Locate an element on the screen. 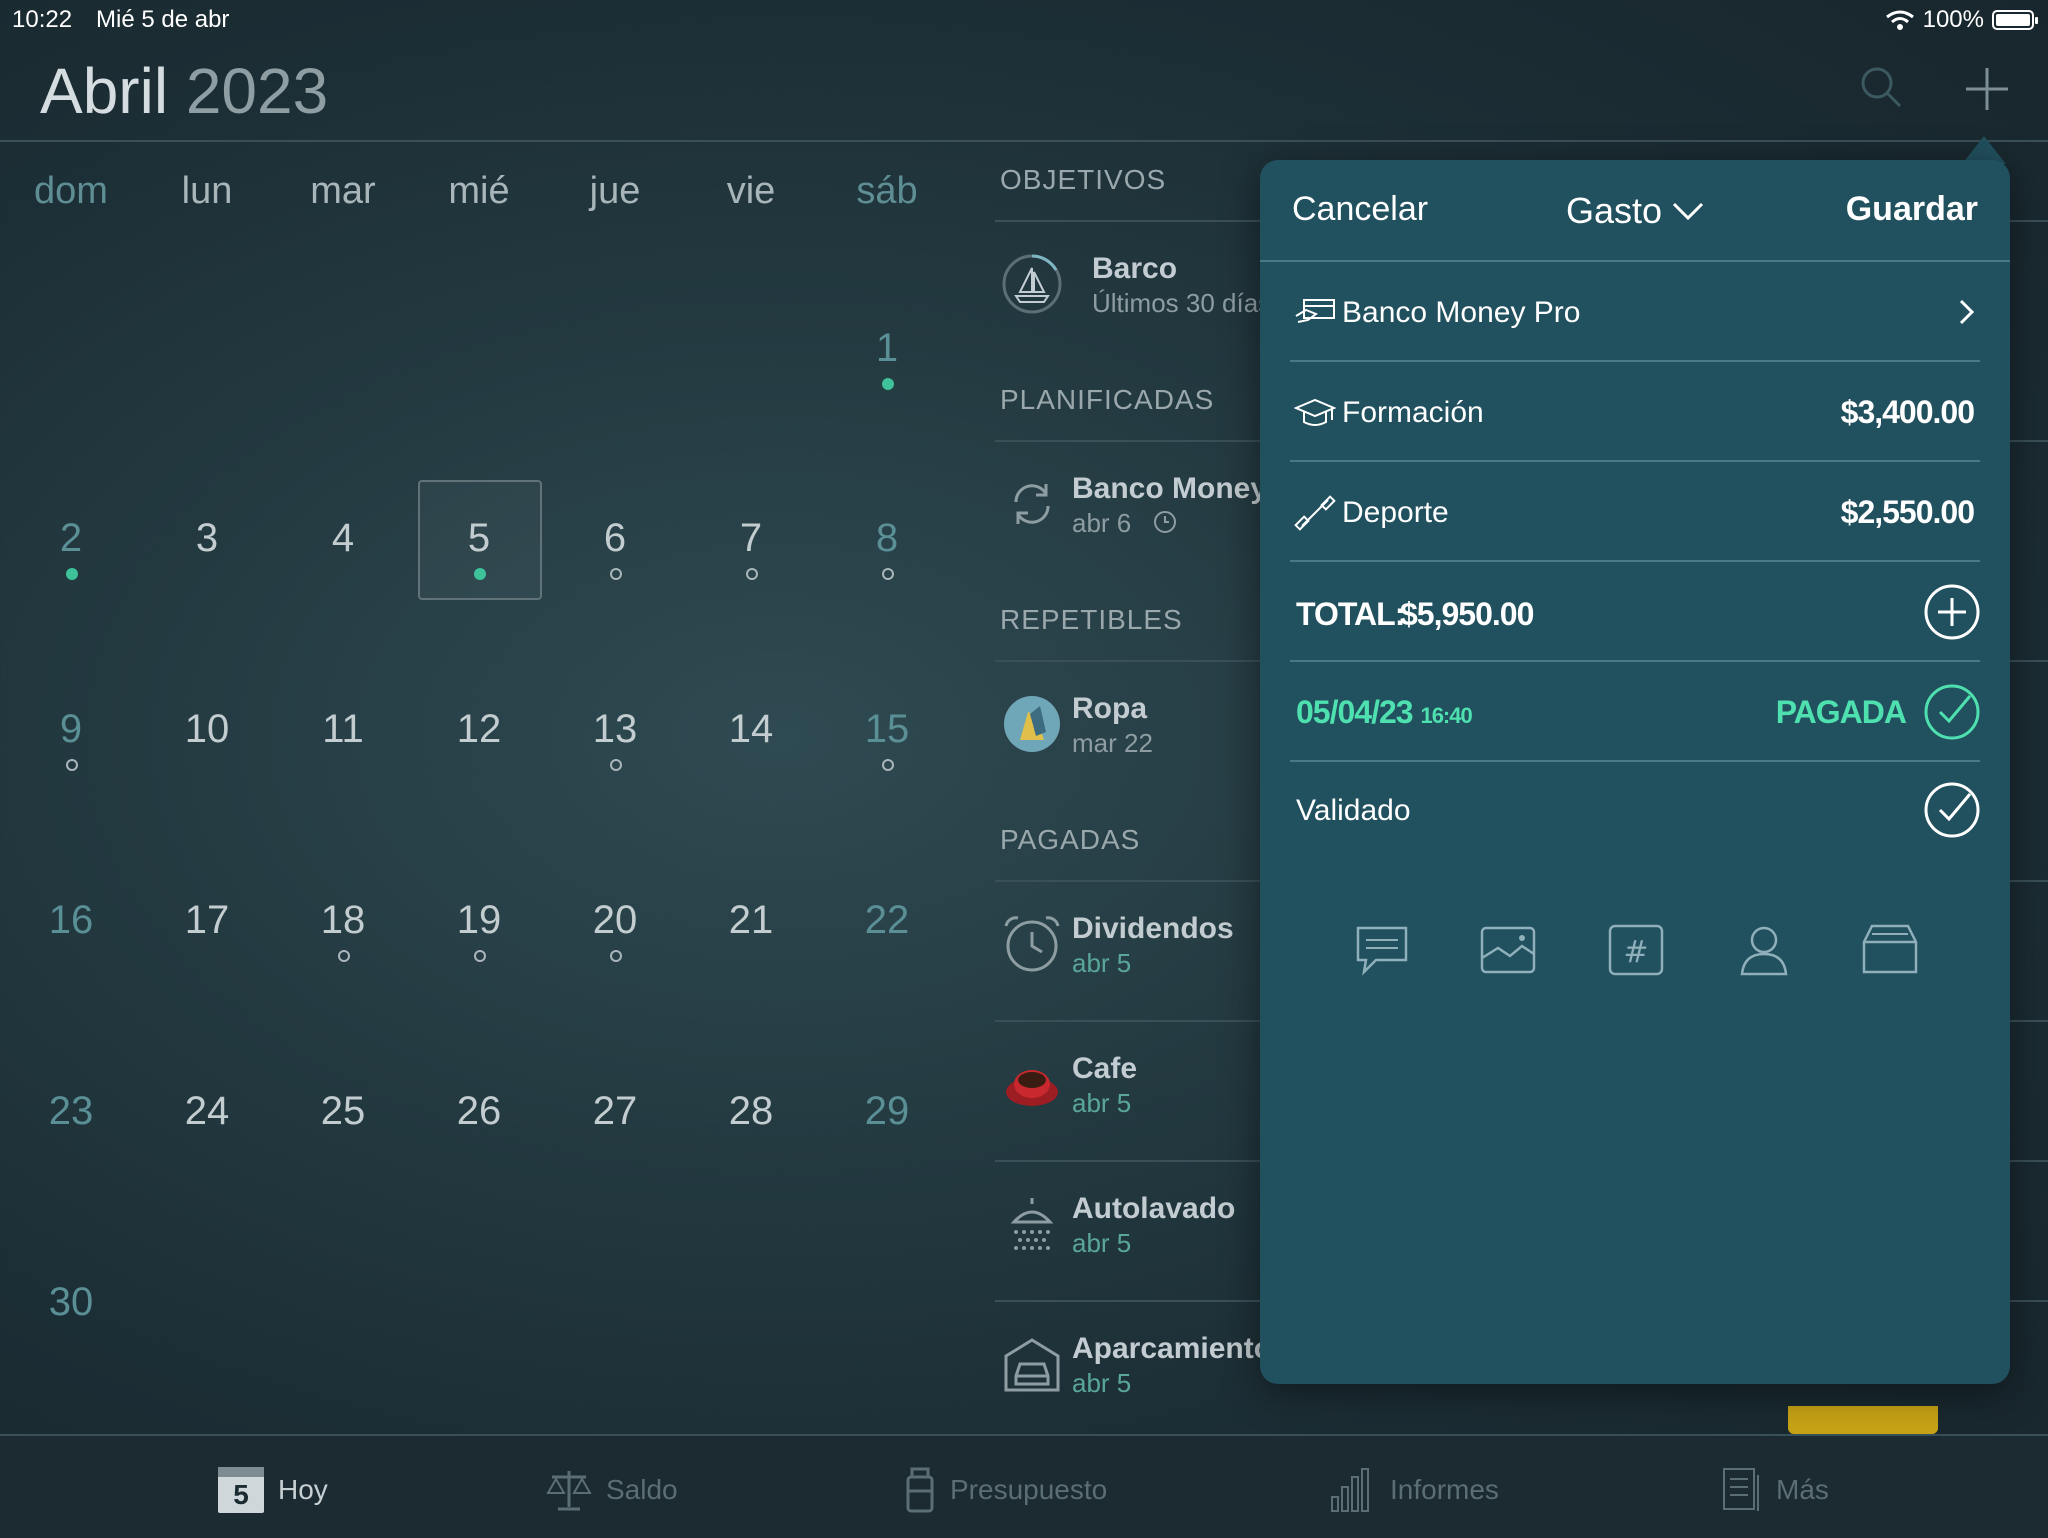 The image size is (2048, 1538). section-header-pagadas: PAGADAS is located at coordinates (1070, 839).